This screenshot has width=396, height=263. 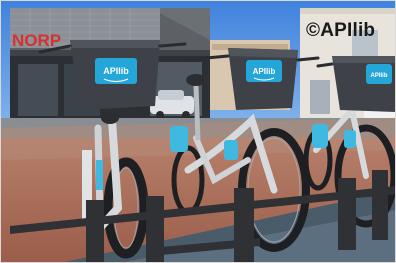 What do you see at coordinates (264, 71) in the screenshot?
I see `bike-2-brand: APIlib` at bounding box center [264, 71].